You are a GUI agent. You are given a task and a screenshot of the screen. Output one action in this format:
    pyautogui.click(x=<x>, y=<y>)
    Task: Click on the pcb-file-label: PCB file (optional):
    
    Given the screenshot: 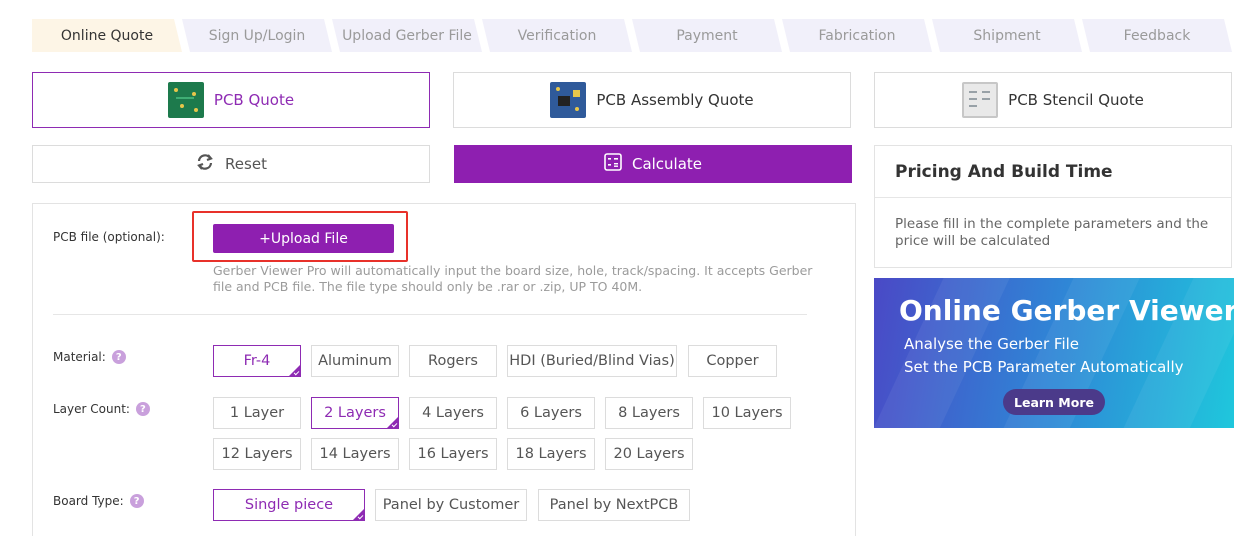 What is the action you would take?
    pyautogui.click(x=109, y=237)
    